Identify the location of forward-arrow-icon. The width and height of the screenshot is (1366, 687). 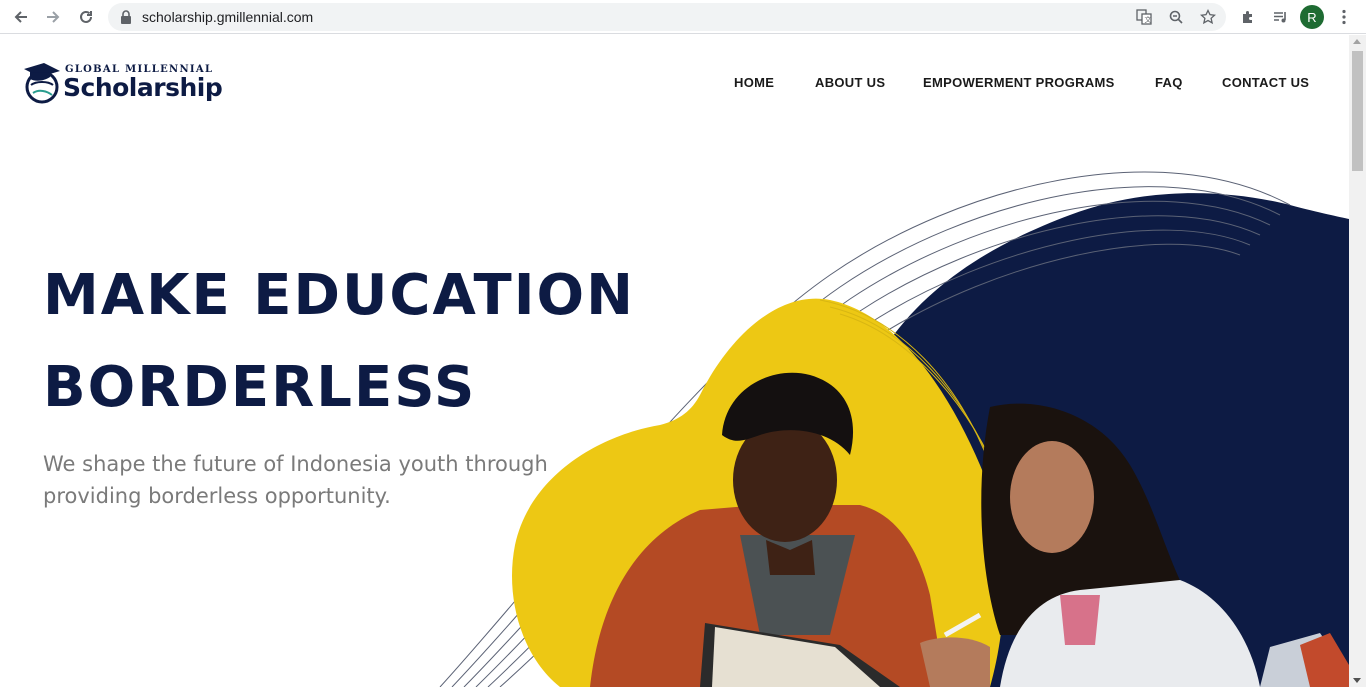
(53, 17).